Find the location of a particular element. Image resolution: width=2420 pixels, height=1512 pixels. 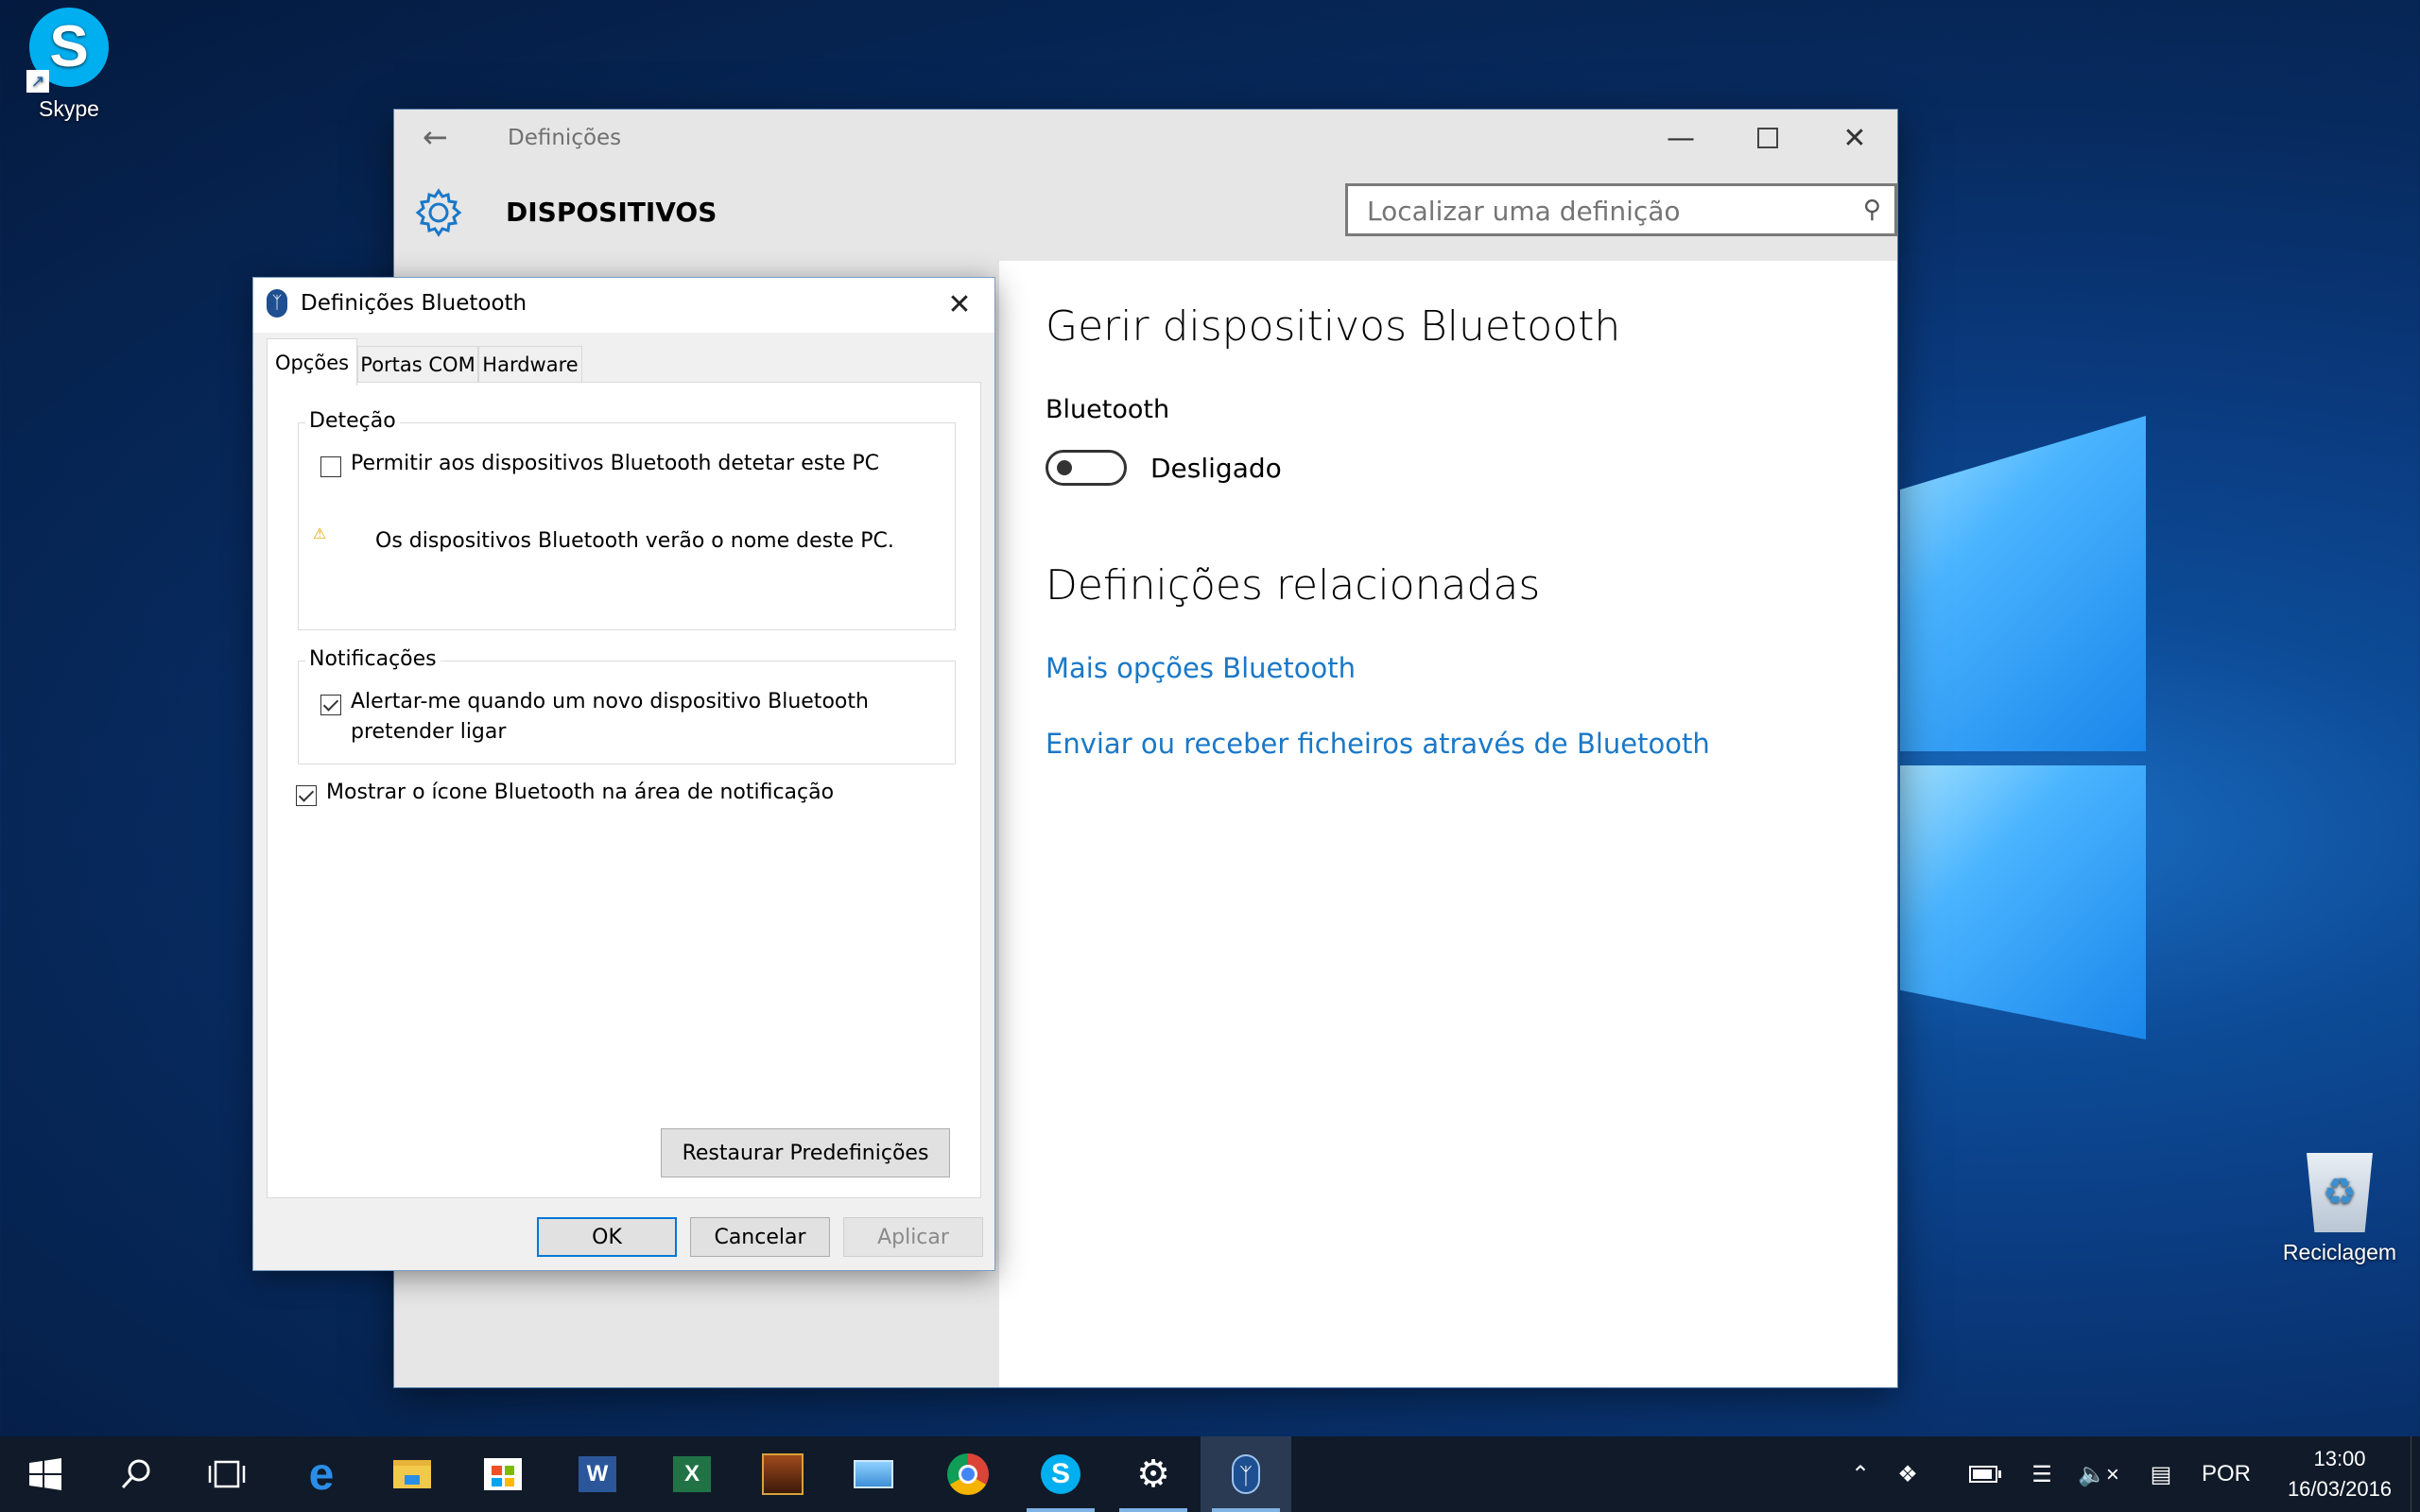

restore-defaults-button: Restaurar Predefinições is located at coordinates (806, 1152).